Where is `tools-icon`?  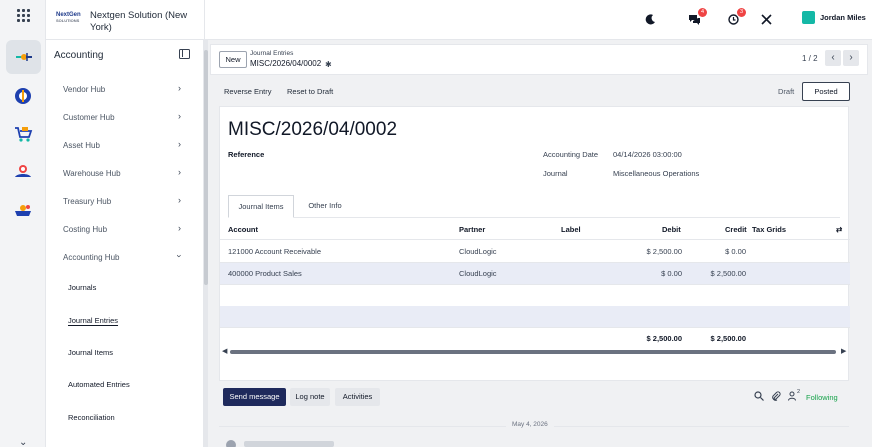
tools-icon is located at coordinates (766, 19).